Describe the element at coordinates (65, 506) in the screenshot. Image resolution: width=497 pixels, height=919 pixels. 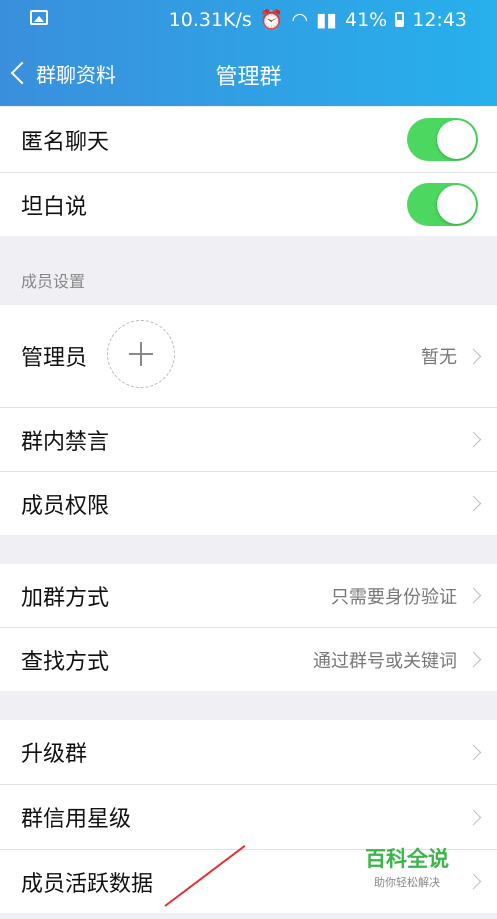
I see `permissions-label: 成员权限` at that location.